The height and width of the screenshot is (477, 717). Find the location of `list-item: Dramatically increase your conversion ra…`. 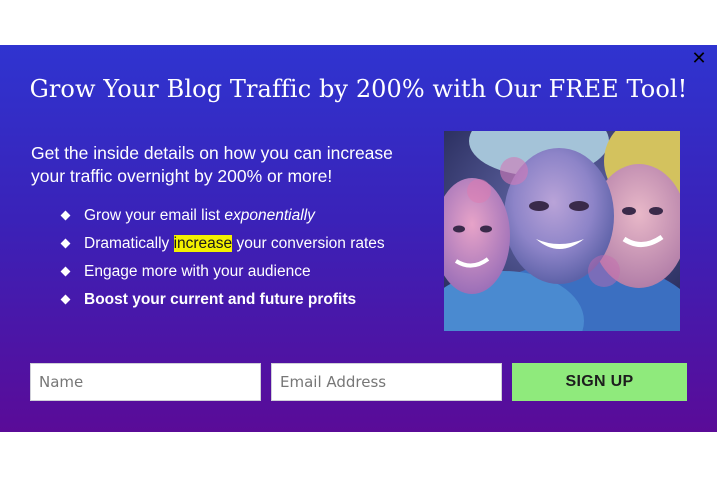

list-item: Dramatically increase your conversion ra… is located at coordinates (223, 248).